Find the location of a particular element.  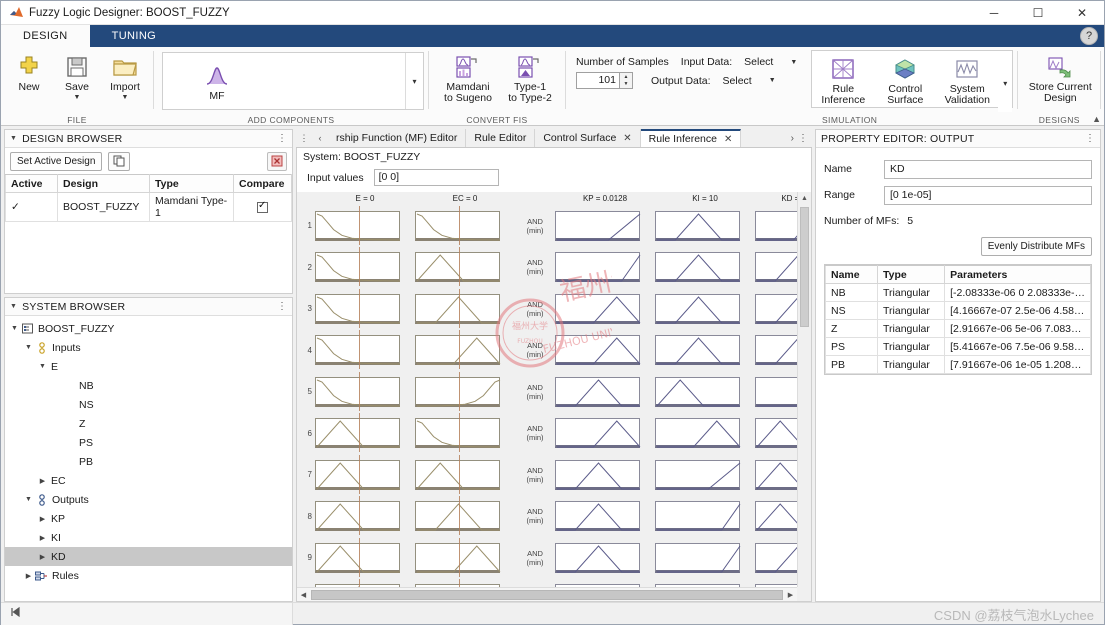

system-validation-button: System Validation is located at coordinates (967, 79).